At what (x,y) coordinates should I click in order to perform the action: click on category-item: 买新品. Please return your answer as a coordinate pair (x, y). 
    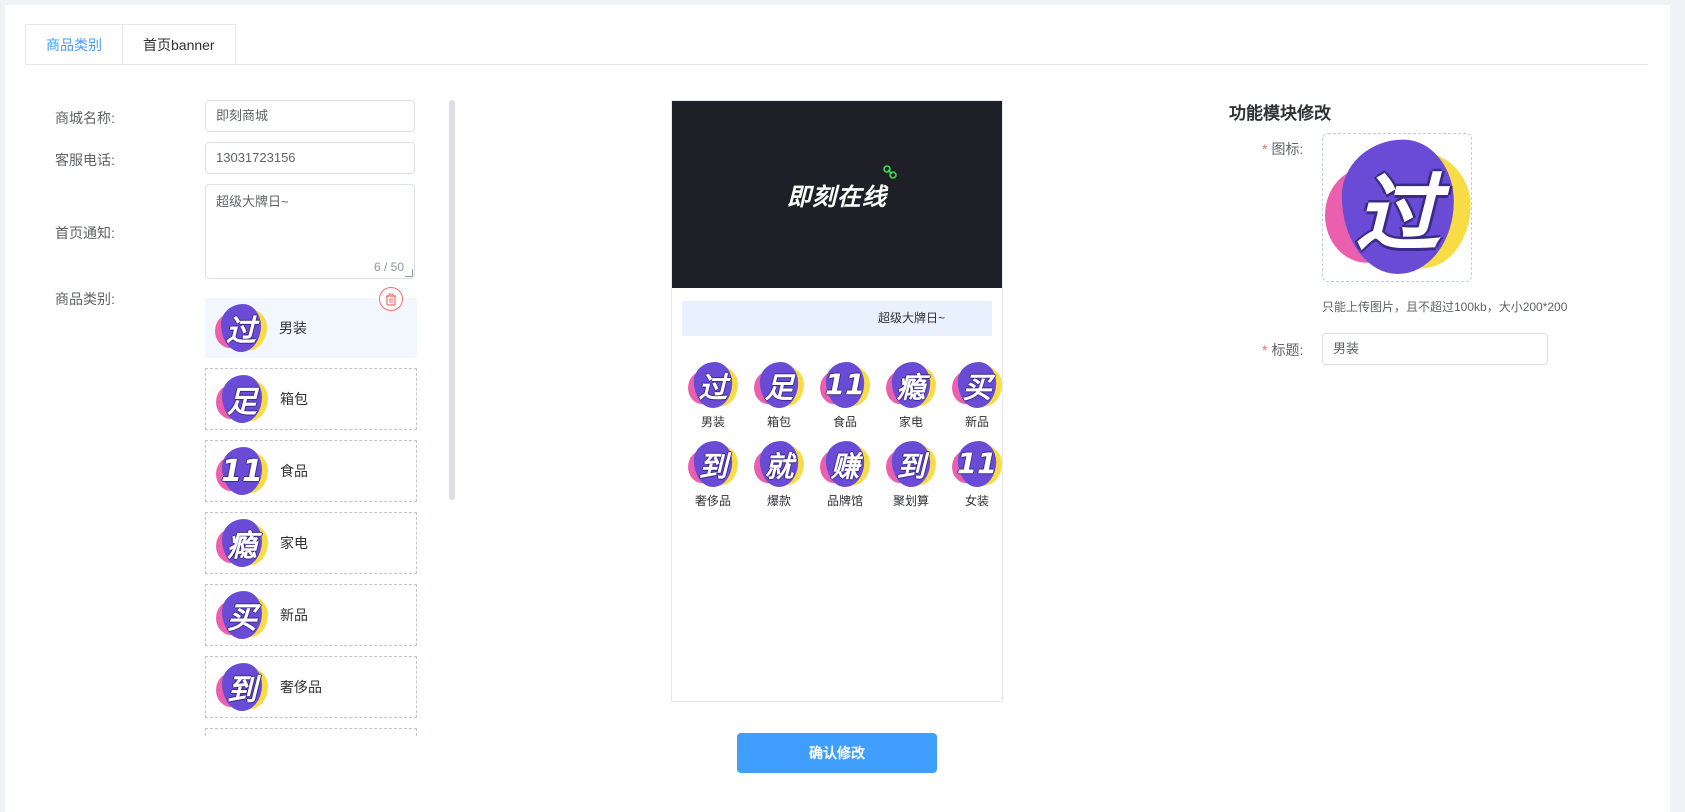
    Looking at the image, I should click on (311, 615).